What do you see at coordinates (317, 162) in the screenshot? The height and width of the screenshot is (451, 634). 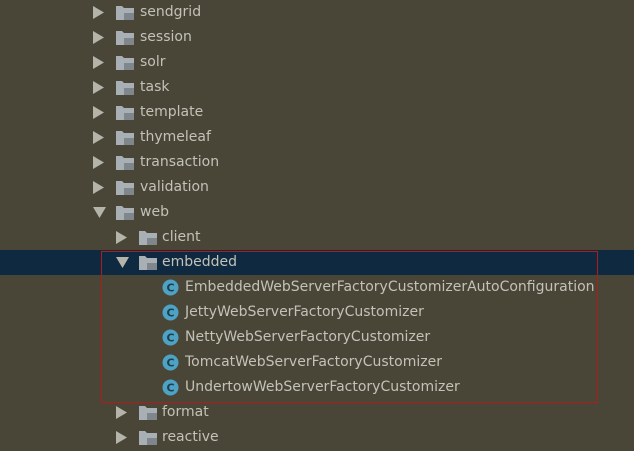 I see `tree-node-transaction: transaction` at bounding box center [317, 162].